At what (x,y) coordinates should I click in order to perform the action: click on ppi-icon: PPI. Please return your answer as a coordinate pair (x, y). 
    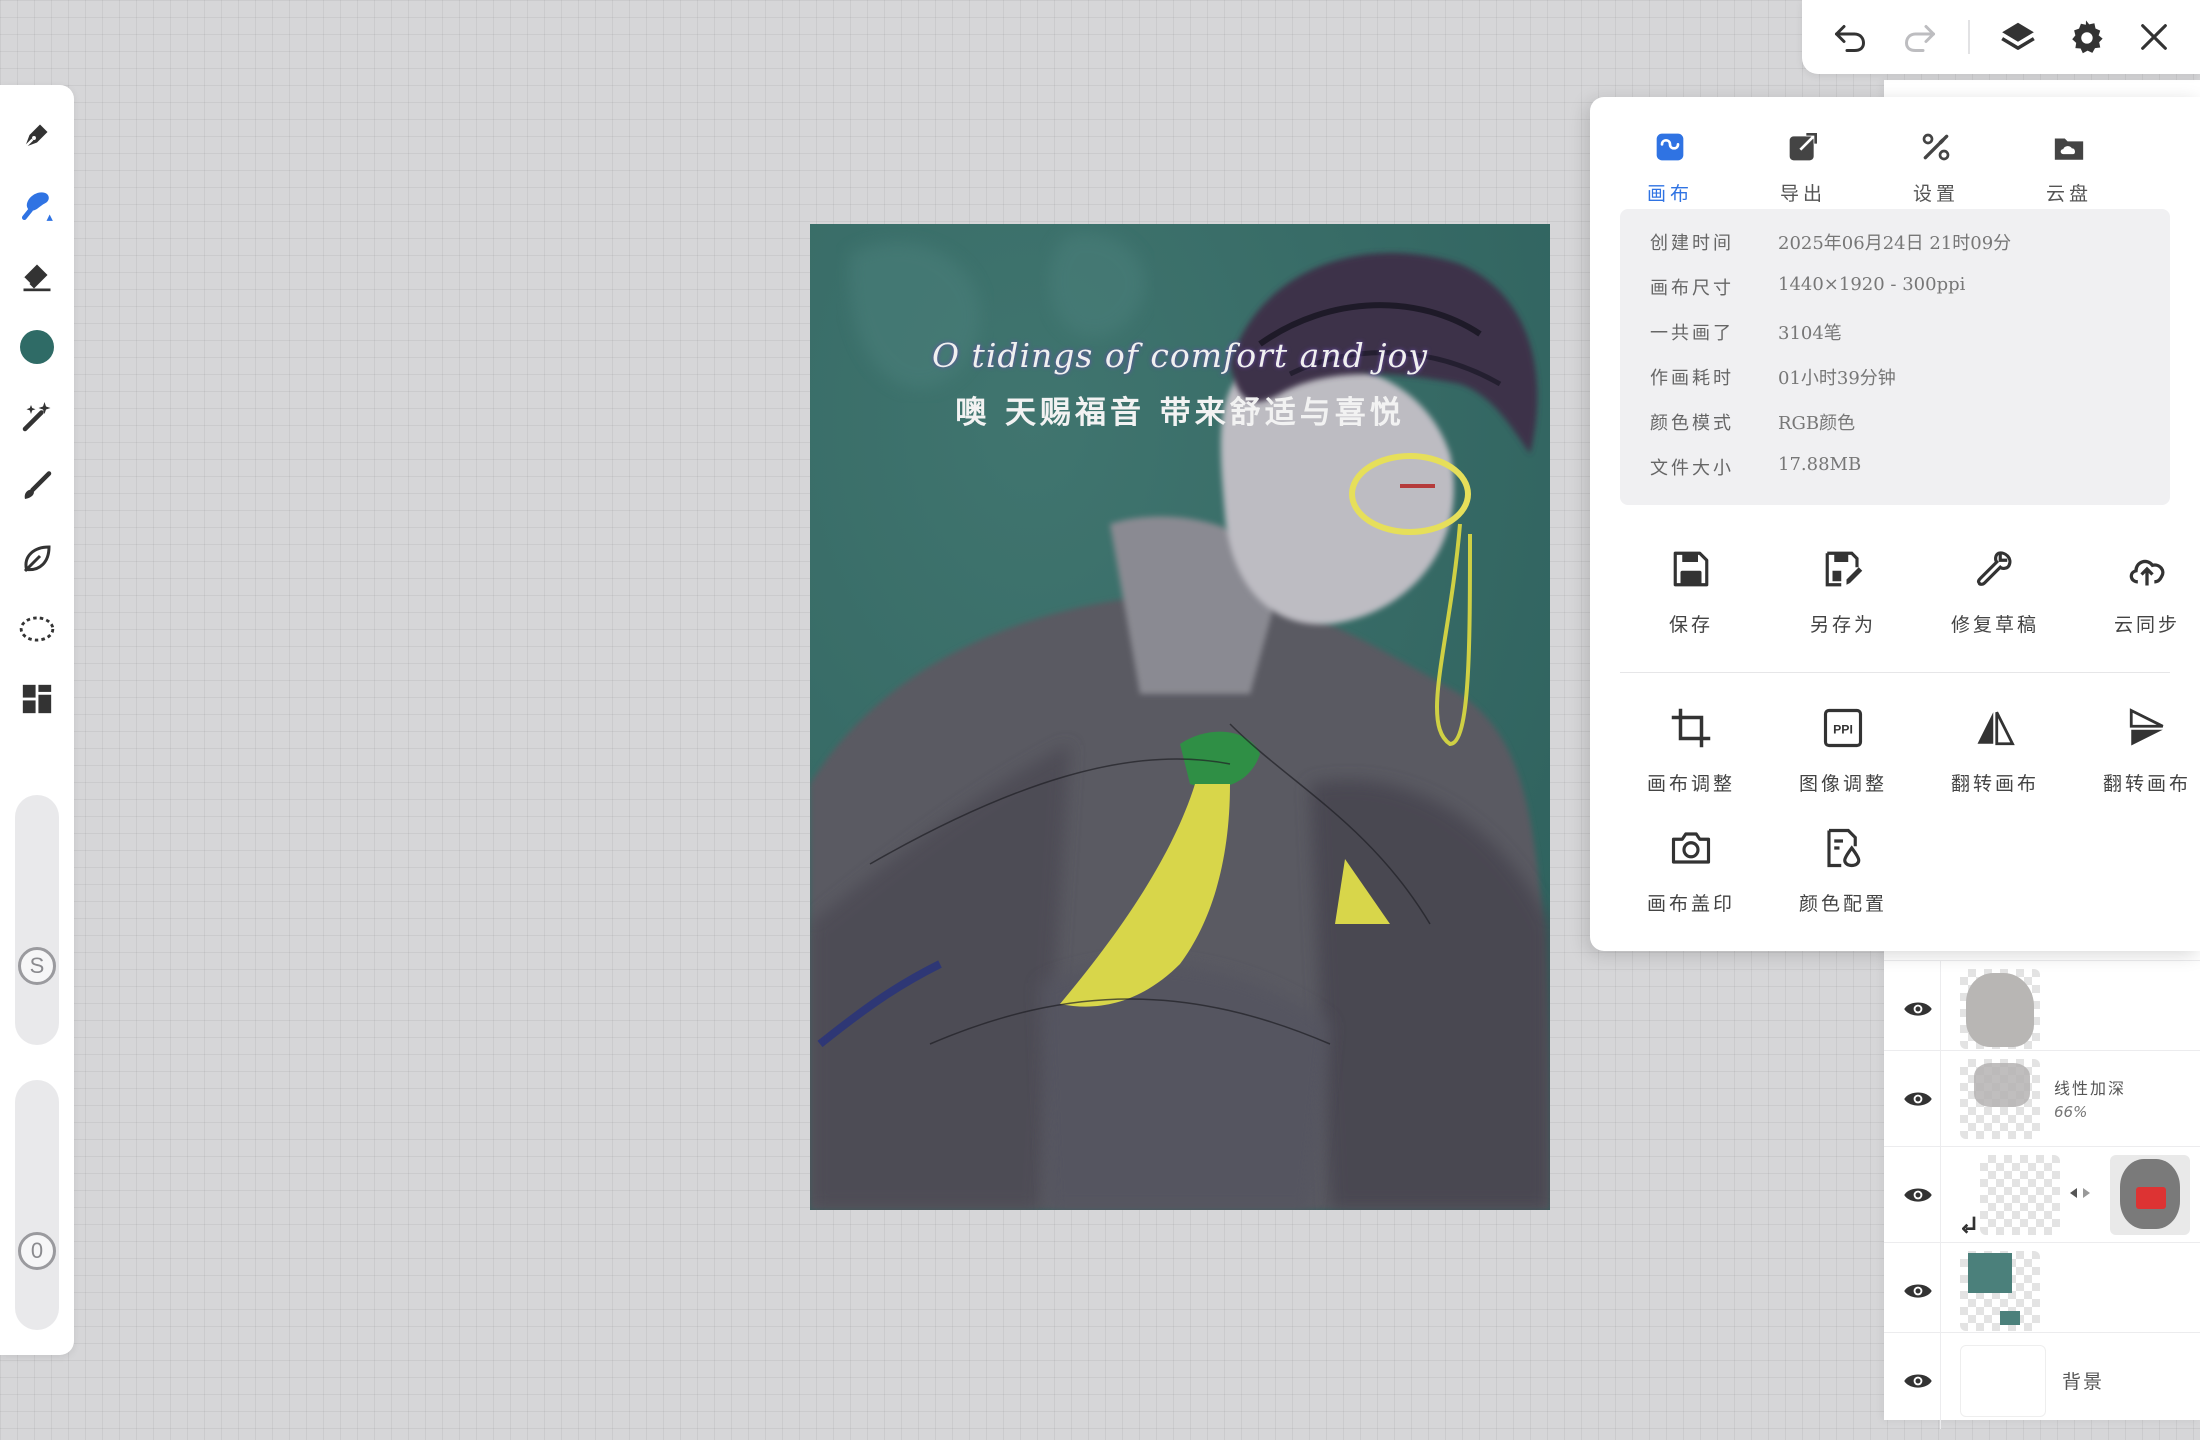
    Looking at the image, I should click on (1843, 728).